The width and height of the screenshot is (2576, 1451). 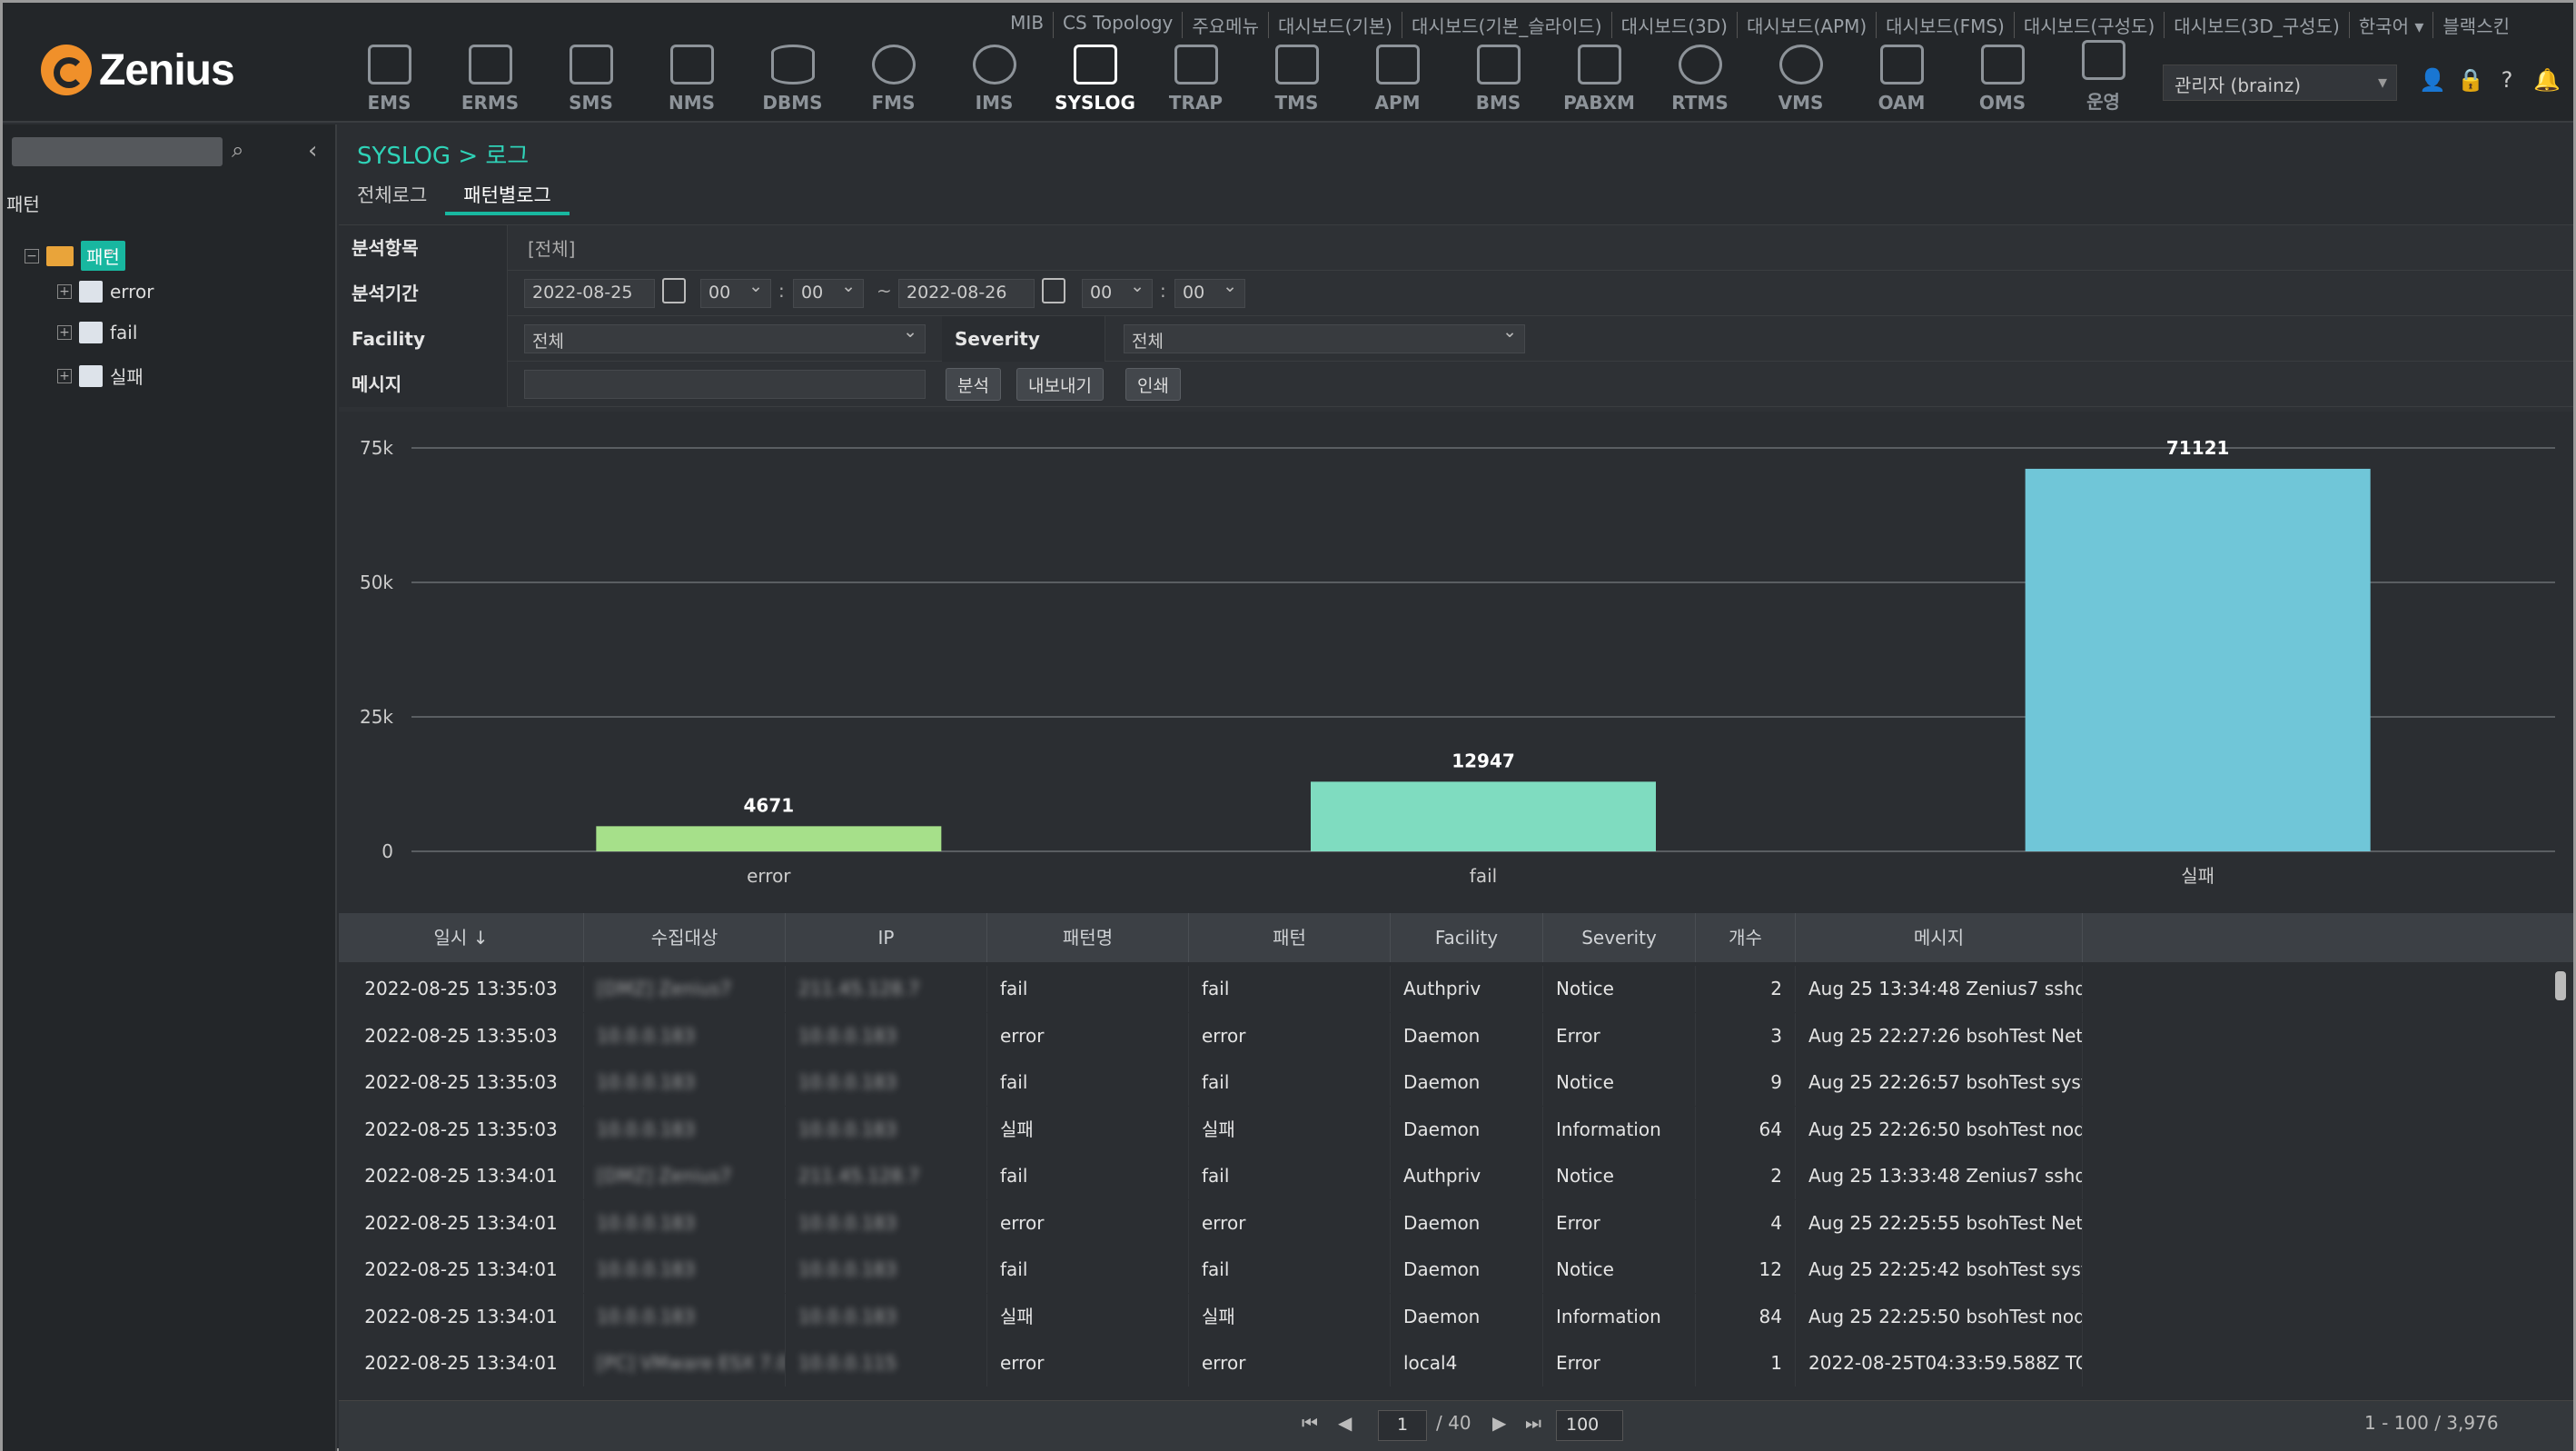 What do you see at coordinates (461, 938) in the screenshot?
I see `col-header: 일시 ↓` at bounding box center [461, 938].